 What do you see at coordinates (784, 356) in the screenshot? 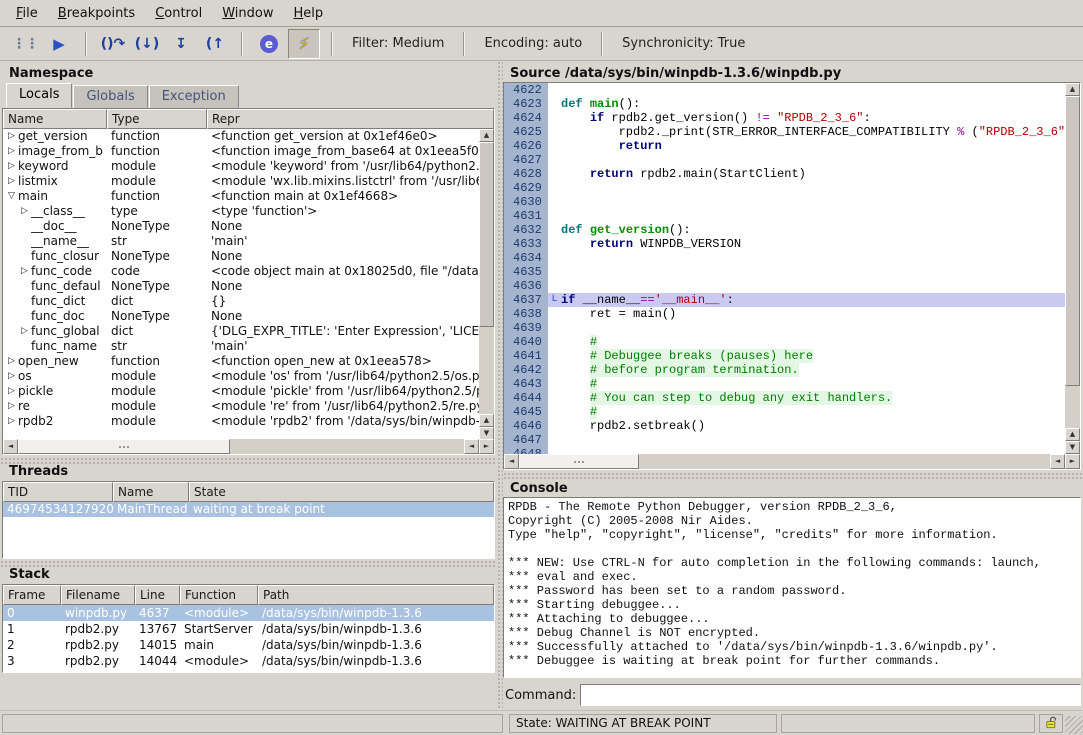
I see `source-line: 4641 # Debuggee breaks (pauses) here` at bounding box center [784, 356].